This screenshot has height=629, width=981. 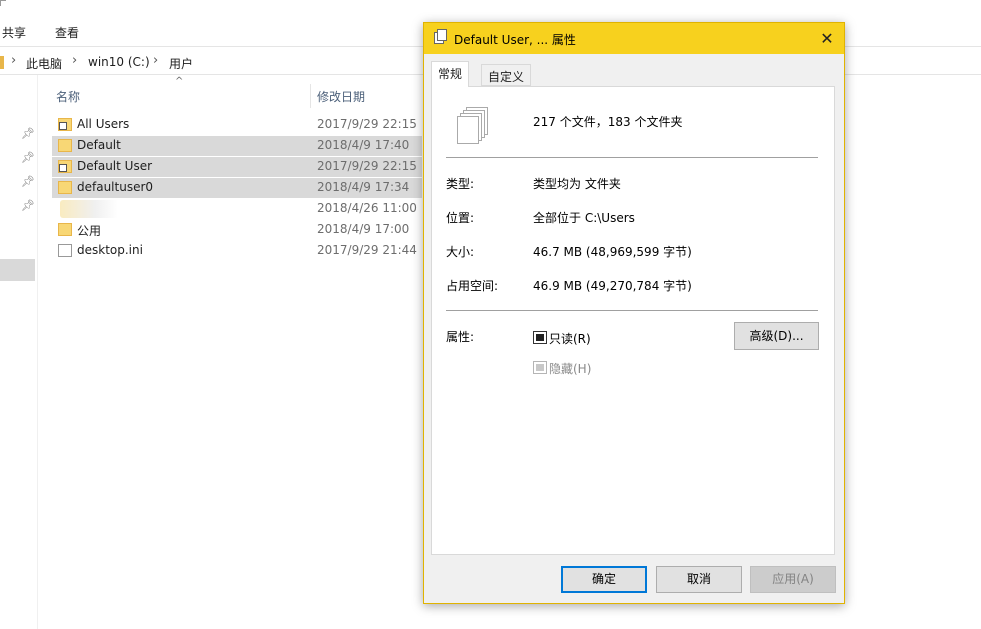 I want to click on breadcrumb-this-pc: 此电脑, so click(x=44, y=63).